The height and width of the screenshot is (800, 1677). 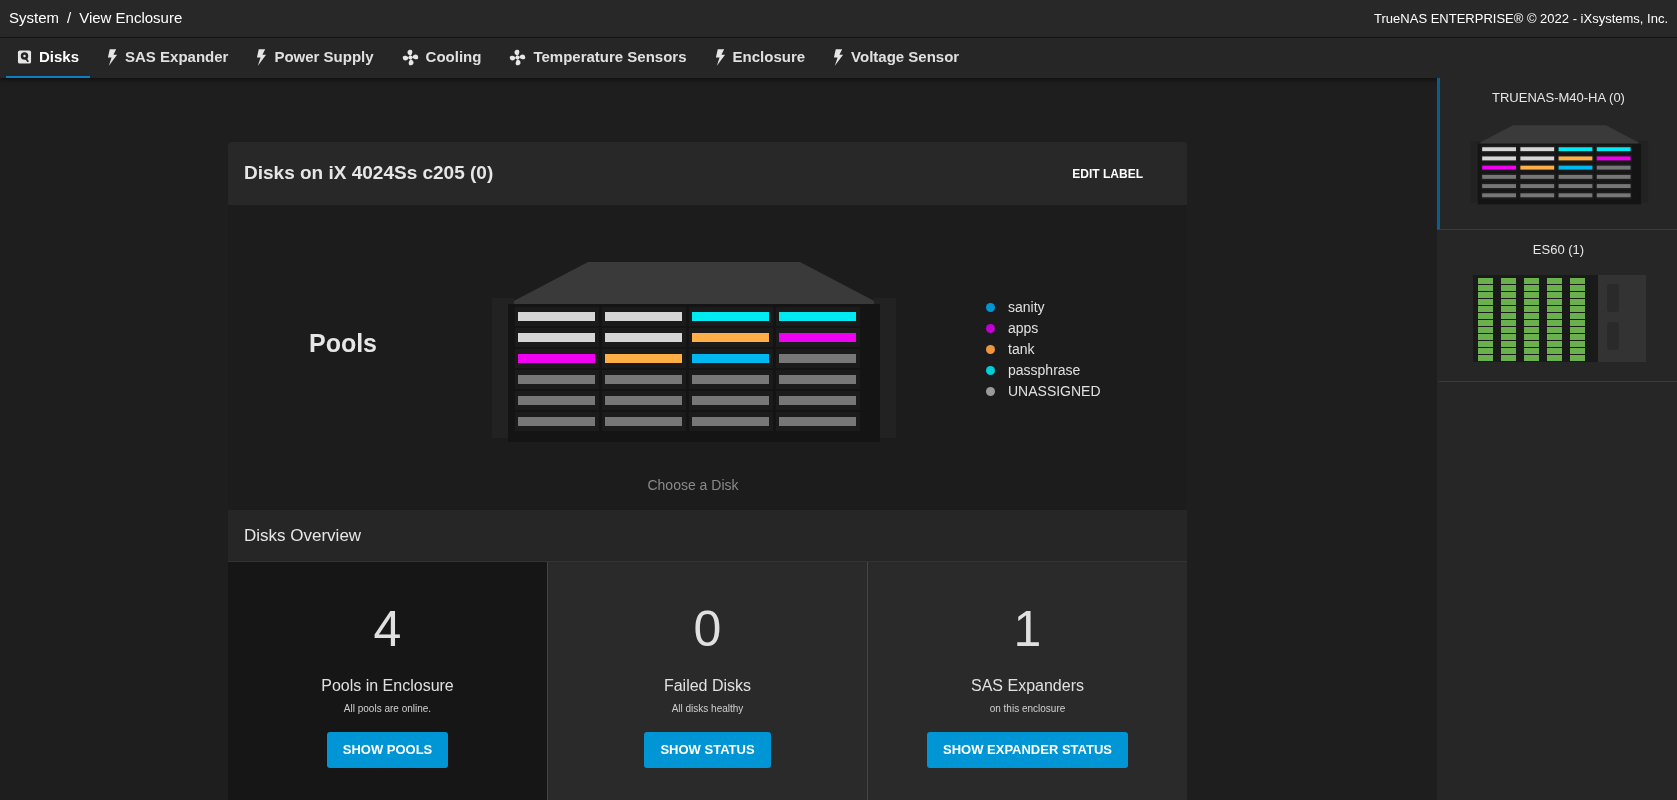 I want to click on tab: Enclosure, so click(x=760, y=58).